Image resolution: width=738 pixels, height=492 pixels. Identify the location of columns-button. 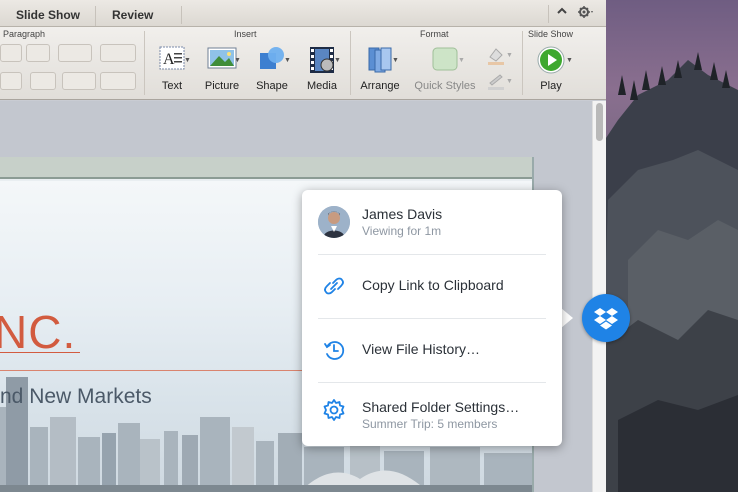
(118, 53).